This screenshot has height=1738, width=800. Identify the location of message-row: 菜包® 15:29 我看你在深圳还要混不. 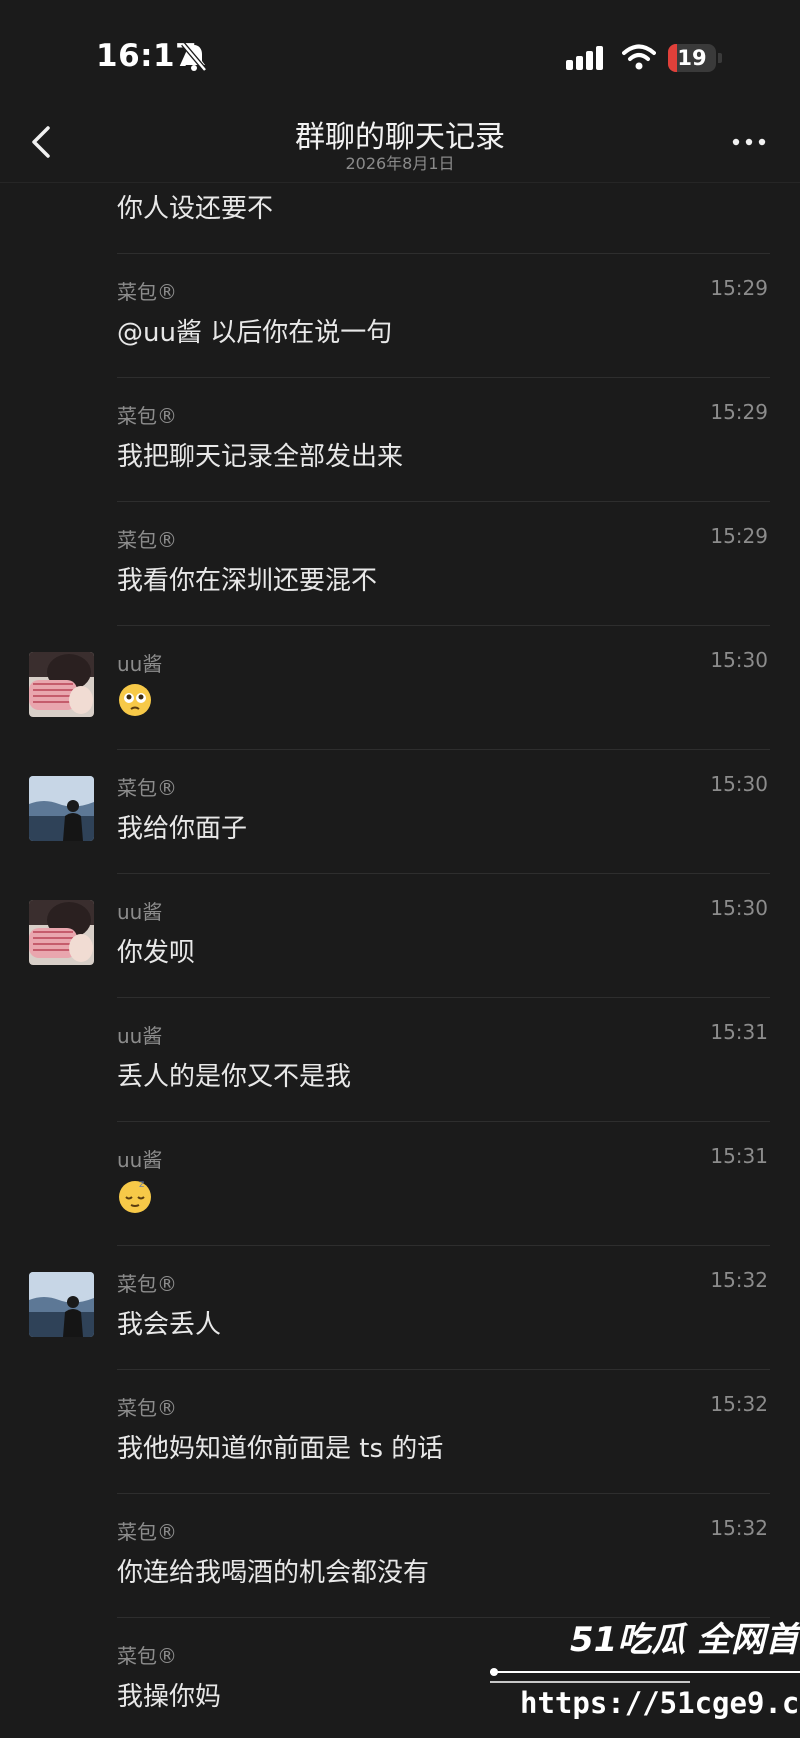
(400, 564).